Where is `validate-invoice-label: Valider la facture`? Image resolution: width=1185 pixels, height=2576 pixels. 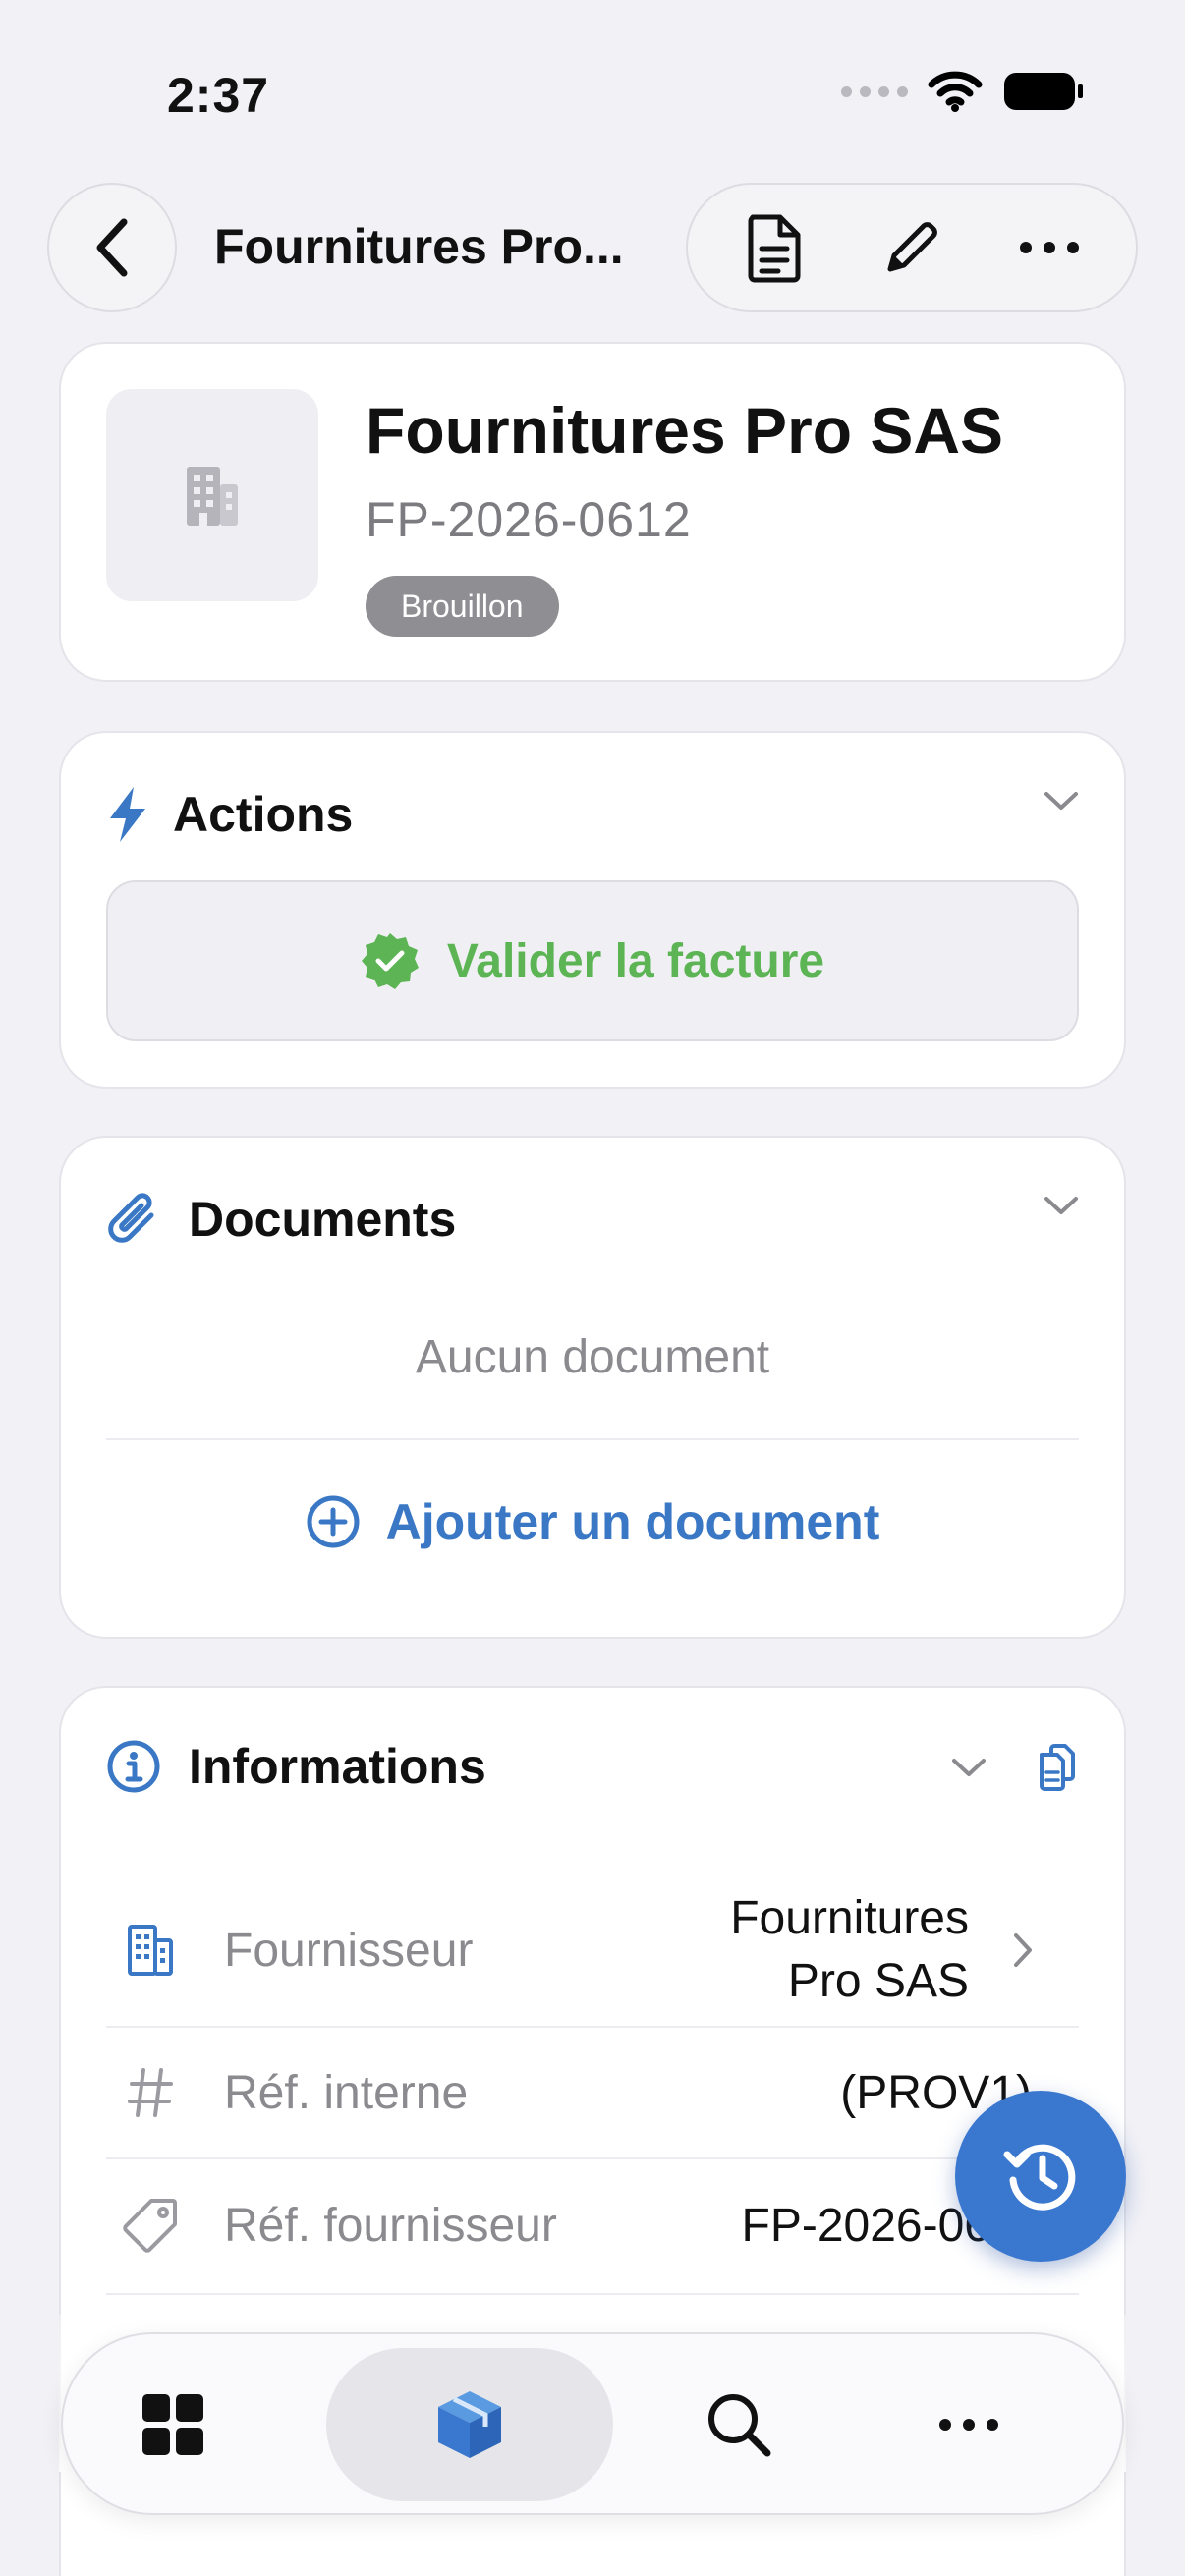
validate-invoice-label: Valider la facture is located at coordinates (635, 960).